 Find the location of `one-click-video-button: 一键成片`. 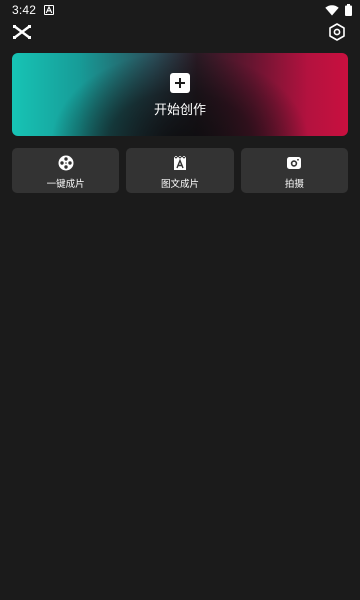

one-click-video-button: 一键成片 is located at coordinates (66, 170).